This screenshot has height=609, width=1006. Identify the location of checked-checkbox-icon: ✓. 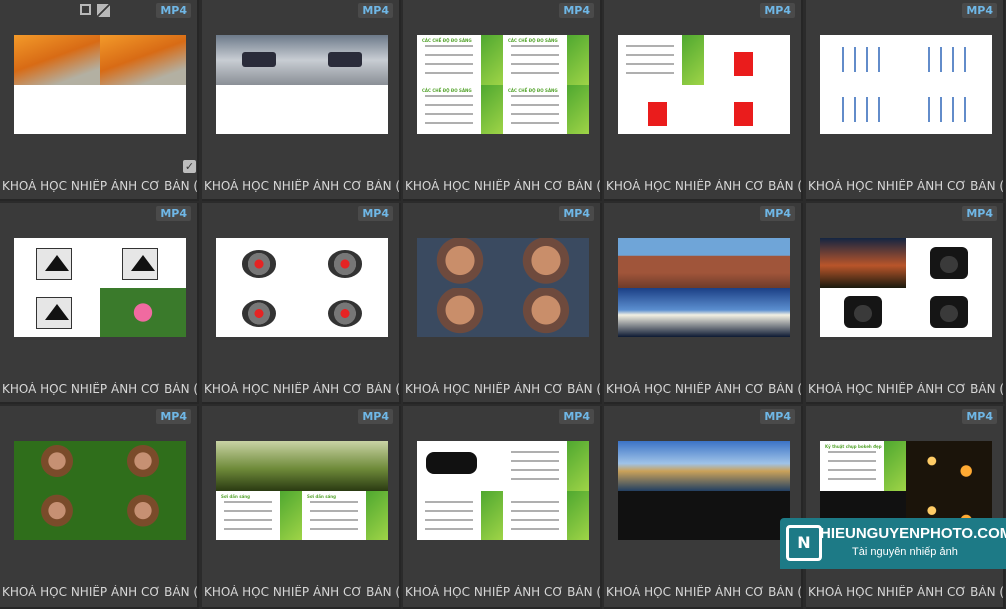
(189, 166).